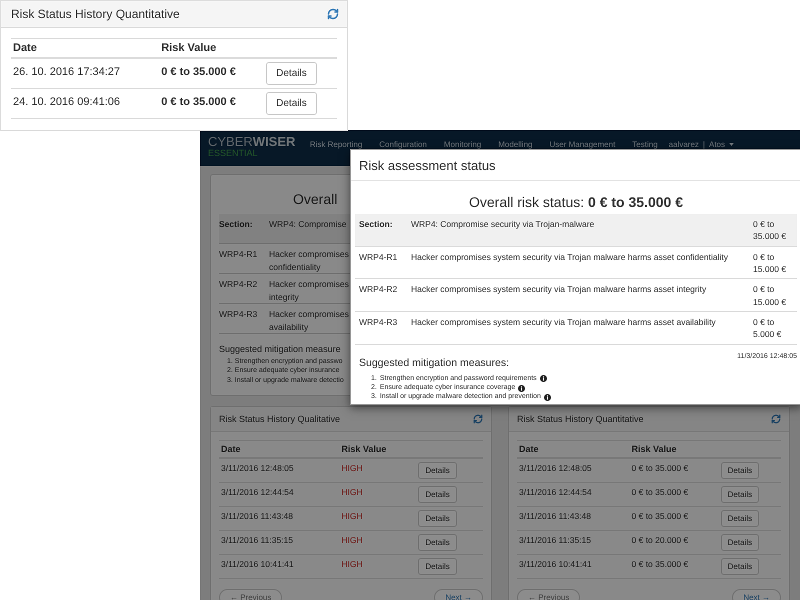 This screenshot has width=800, height=600. I want to click on nav-link: Testing, so click(645, 144).